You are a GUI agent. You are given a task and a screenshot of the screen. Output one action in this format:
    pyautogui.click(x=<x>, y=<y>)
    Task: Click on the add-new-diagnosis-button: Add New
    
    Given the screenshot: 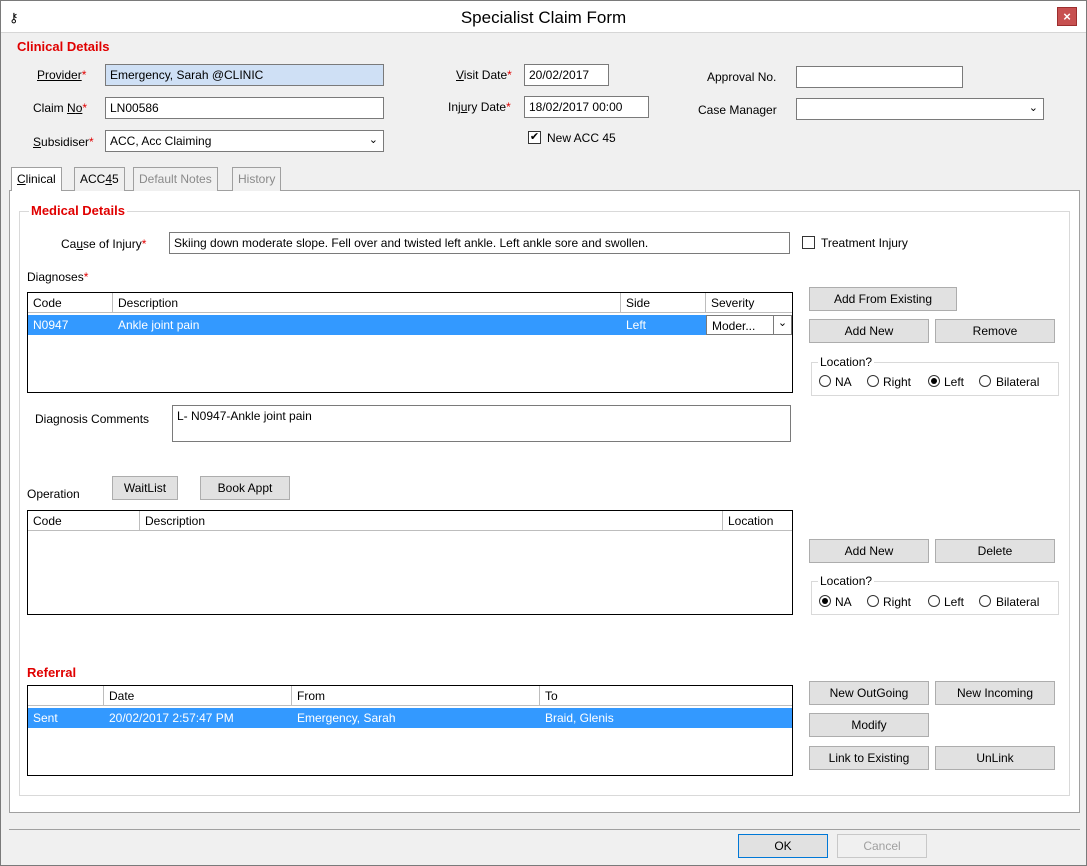 What is the action you would take?
    pyautogui.click(x=869, y=331)
    